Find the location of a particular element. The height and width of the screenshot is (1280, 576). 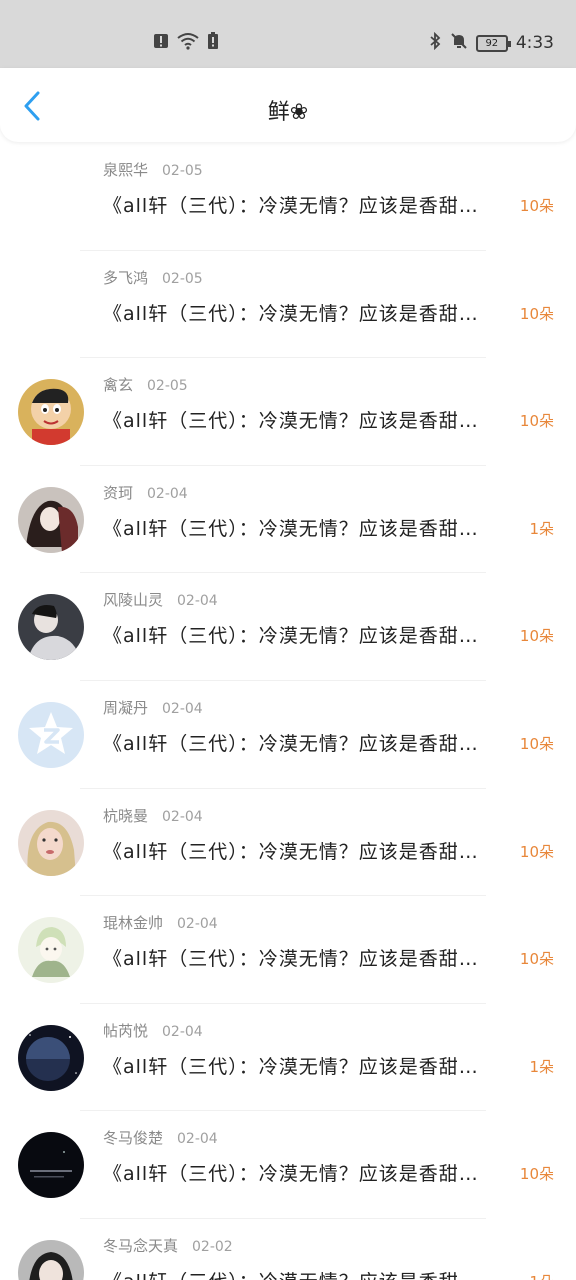

list-item: 帖芮悦 02-04 《all轩（三代）：冷漠无情？应该是香甜… 1朵 is located at coordinates (288, 1058).